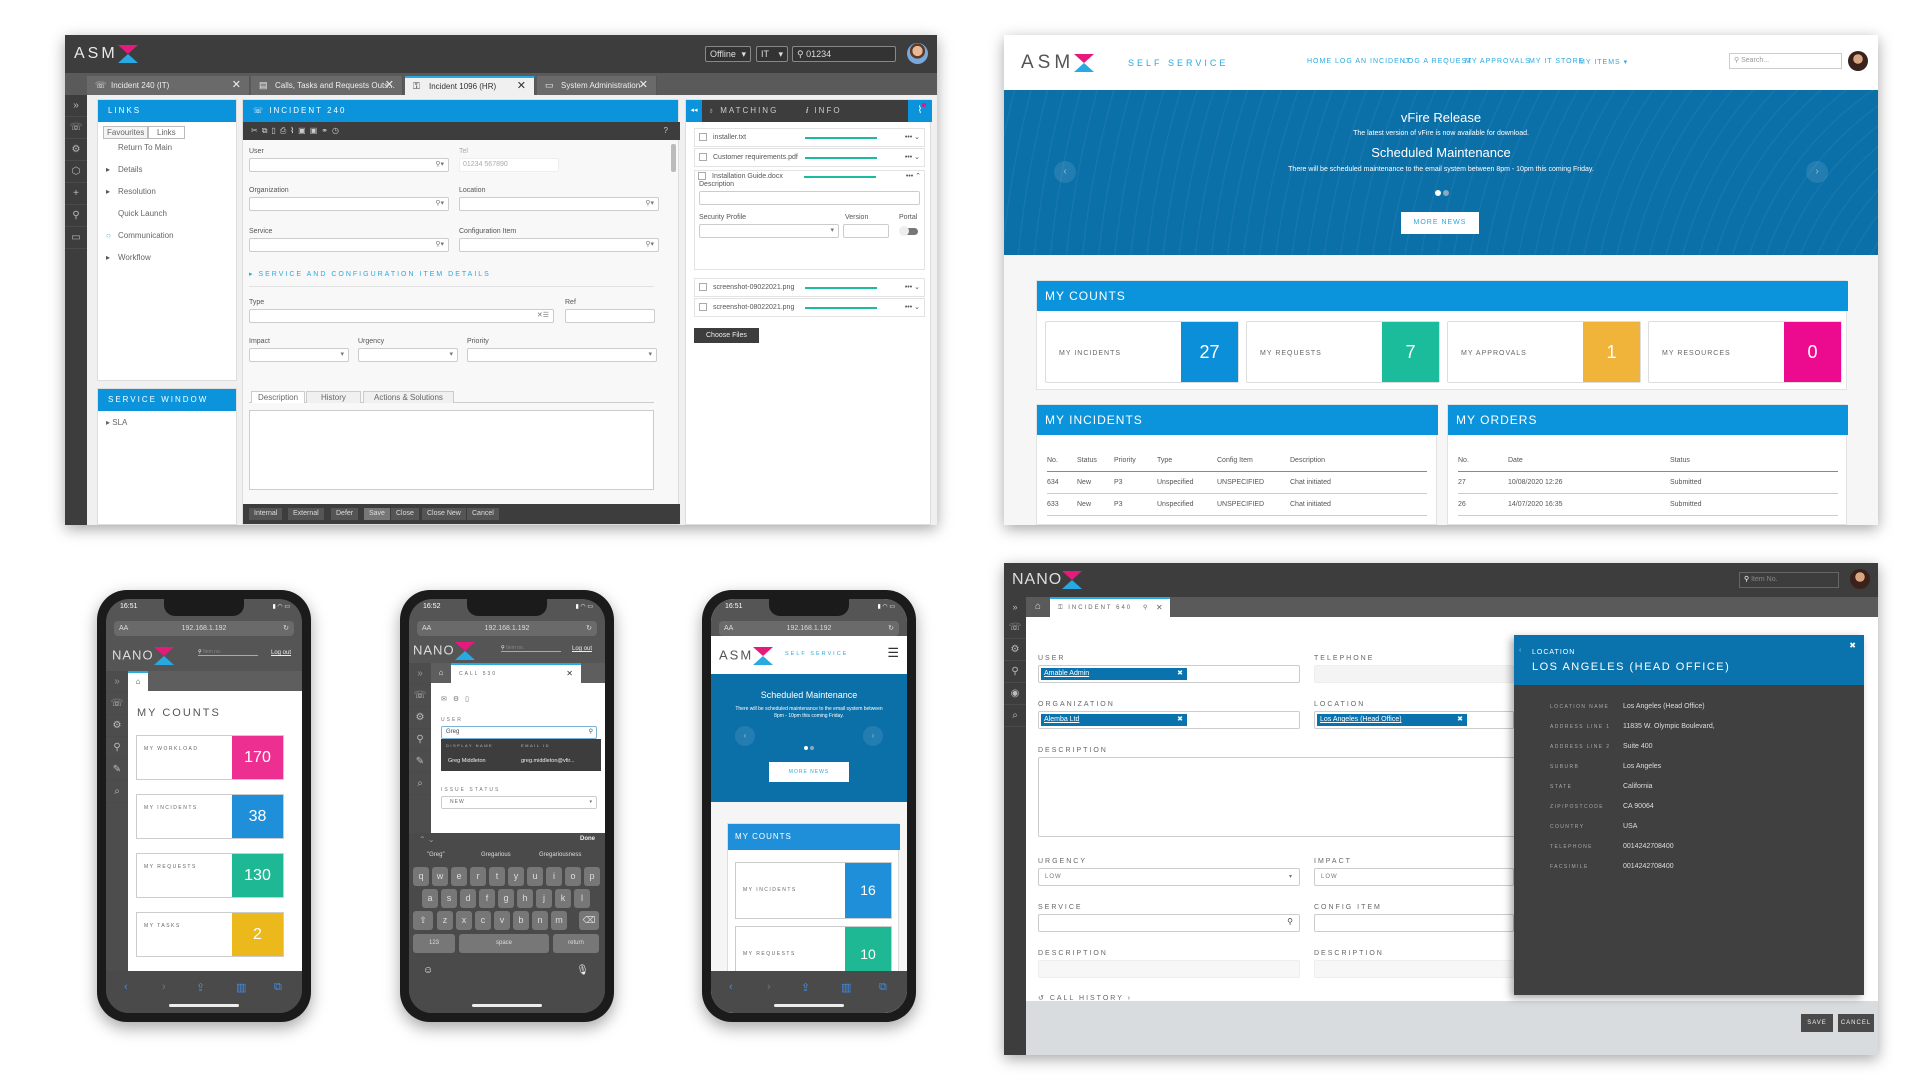 This screenshot has height=1080, width=1920. I want to click on impact-select: ▾, so click(299, 355).